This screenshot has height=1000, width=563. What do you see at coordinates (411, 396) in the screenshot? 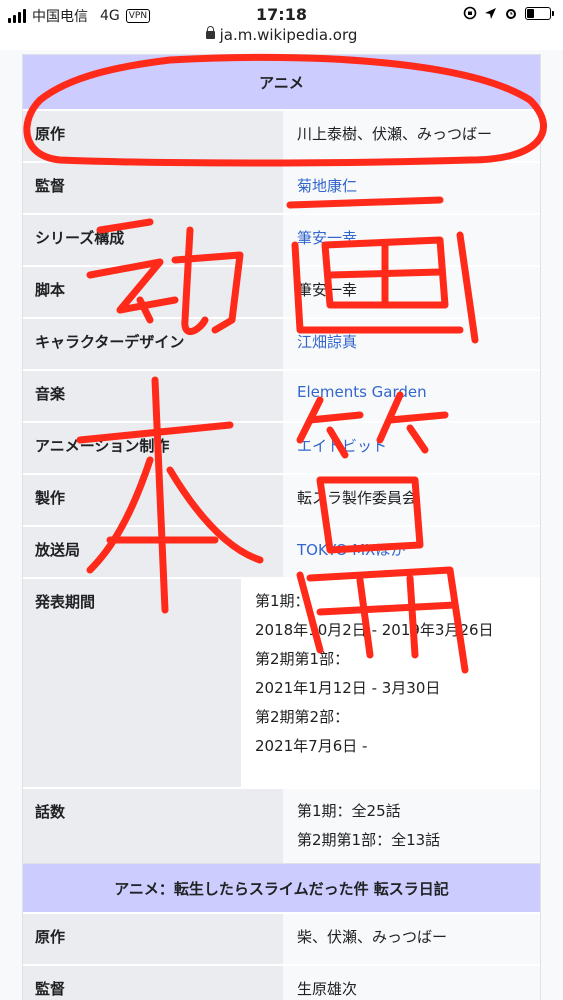
I see `row-value-link: Elements Garden` at bounding box center [411, 396].